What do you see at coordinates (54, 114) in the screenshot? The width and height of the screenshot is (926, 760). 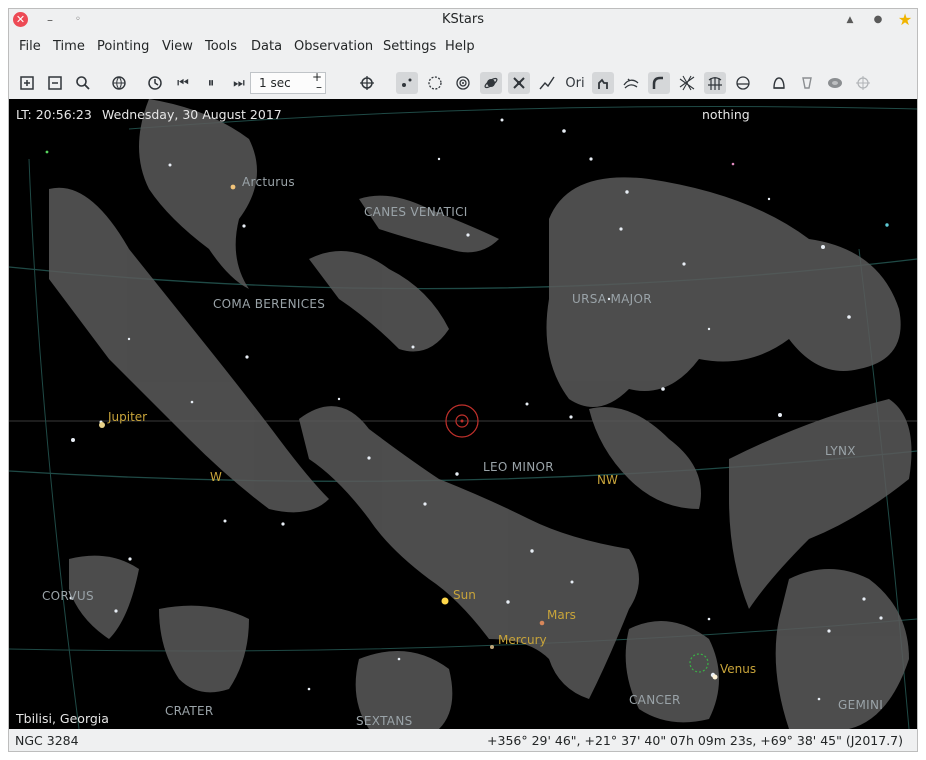 I see `local-time: LT: 20:56:23` at bounding box center [54, 114].